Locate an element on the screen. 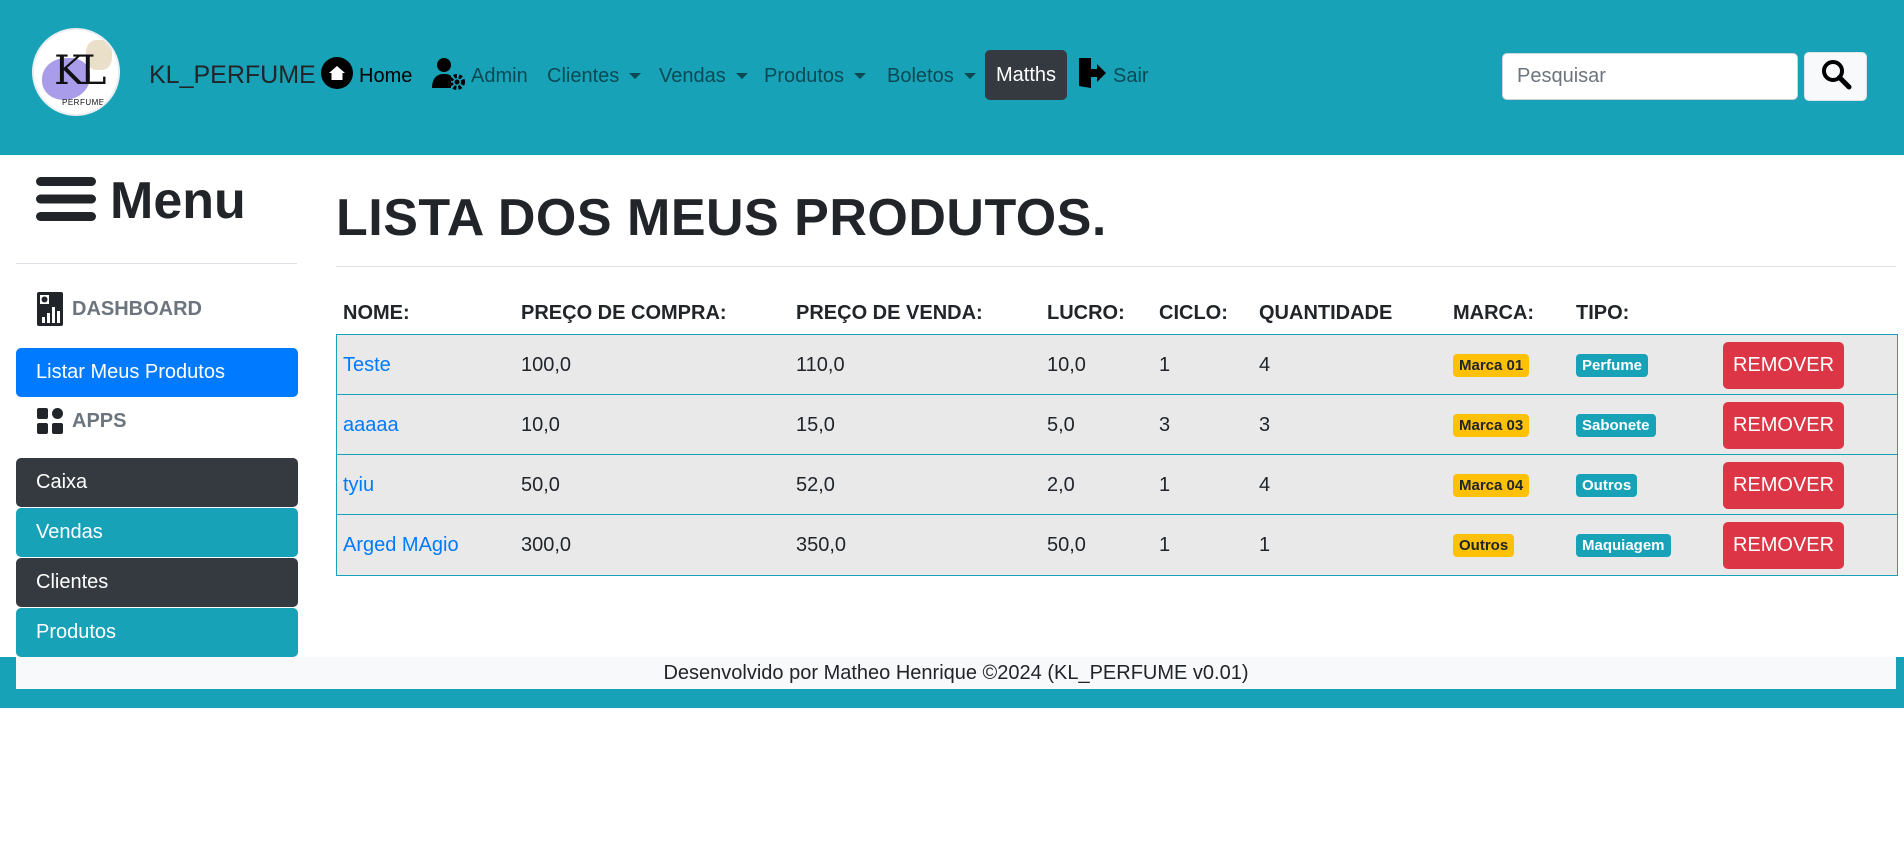 Image resolution: width=1904 pixels, height=859 pixels. brand-badge: Marca 04 is located at coordinates (1491, 485).